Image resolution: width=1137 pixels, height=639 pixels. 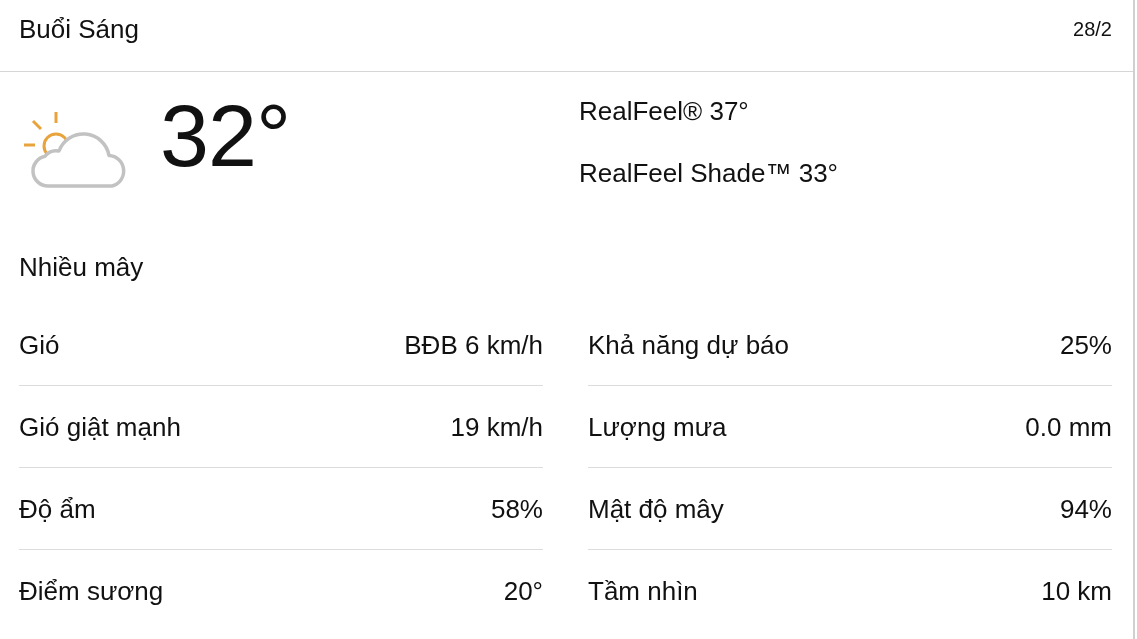 What do you see at coordinates (91, 591) in the screenshot?
I see `detail-label: Điểm sương` at bounding box center [91, 591].